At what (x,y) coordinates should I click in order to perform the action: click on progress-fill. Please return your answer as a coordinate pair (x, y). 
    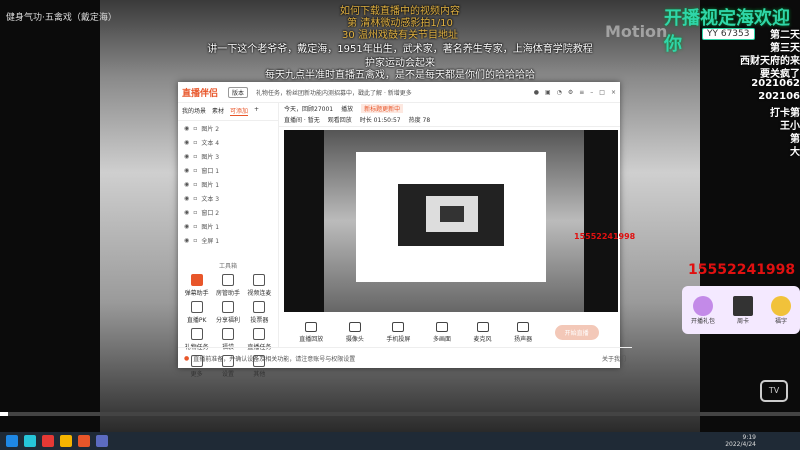
    Looking at the image, I should click on (4, 414).